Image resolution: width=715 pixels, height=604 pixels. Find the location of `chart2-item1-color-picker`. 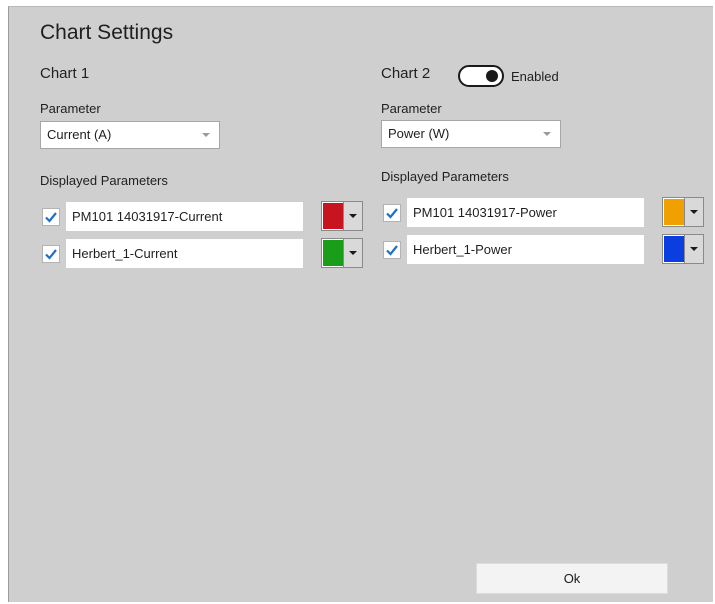

chart2-item1-color-picker is located at coordinates (683, 212).